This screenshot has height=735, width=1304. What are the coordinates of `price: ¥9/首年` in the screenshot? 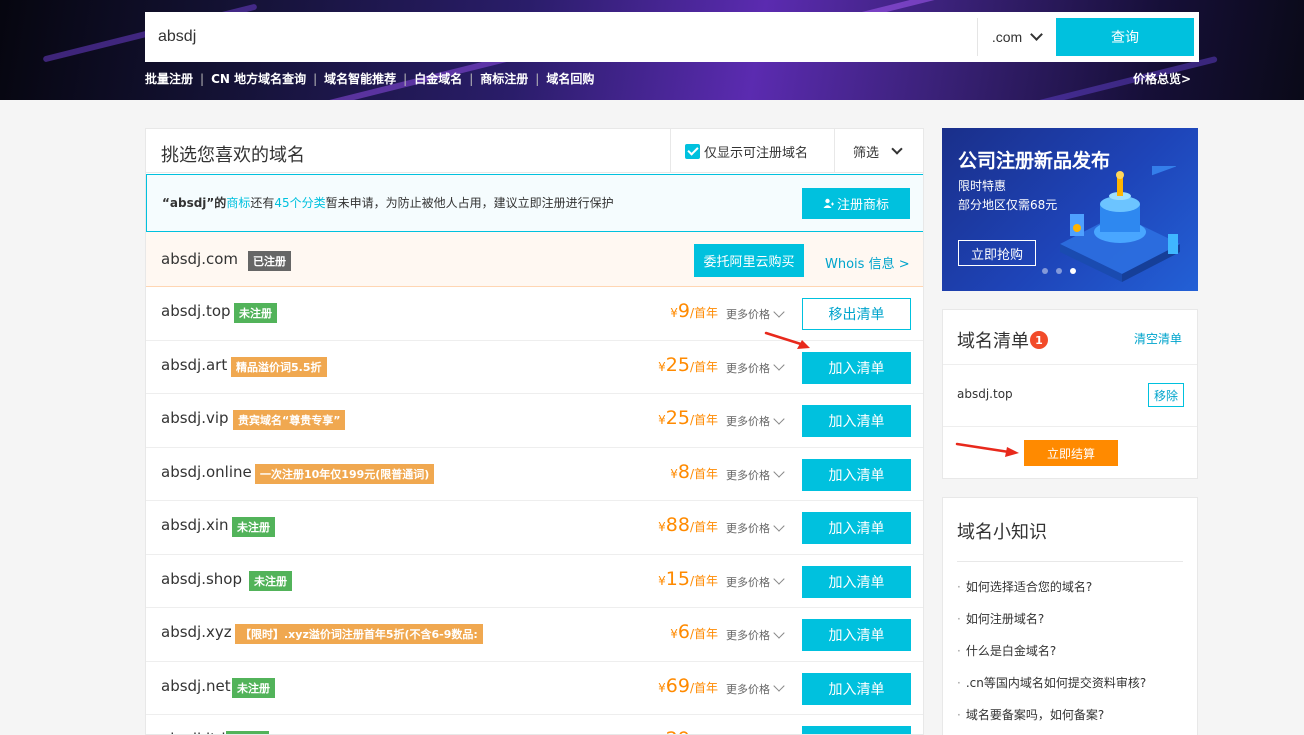 It's located at (694, 311).